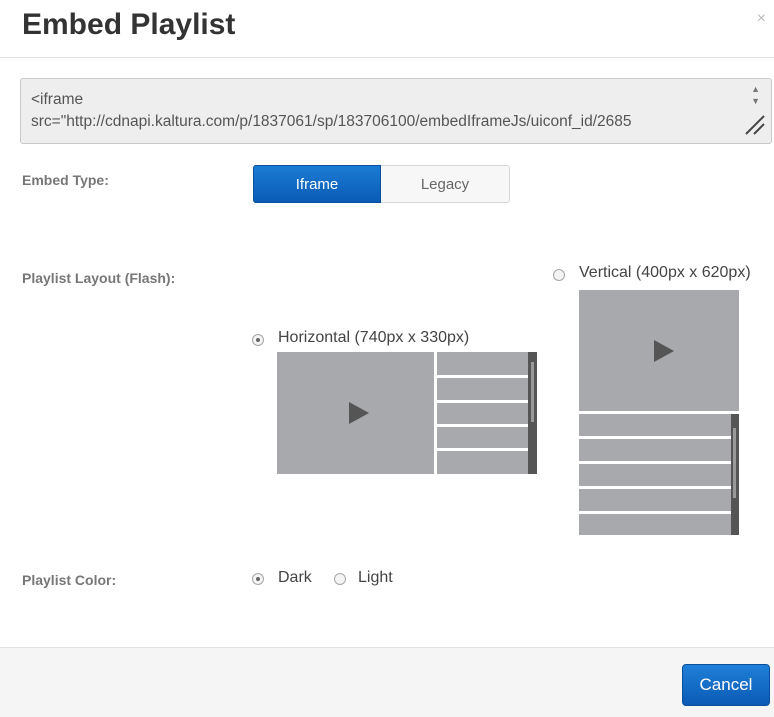 The image size is (774, 717). I want to click on dialog-title: Embed Playlist, so click(129, 24).